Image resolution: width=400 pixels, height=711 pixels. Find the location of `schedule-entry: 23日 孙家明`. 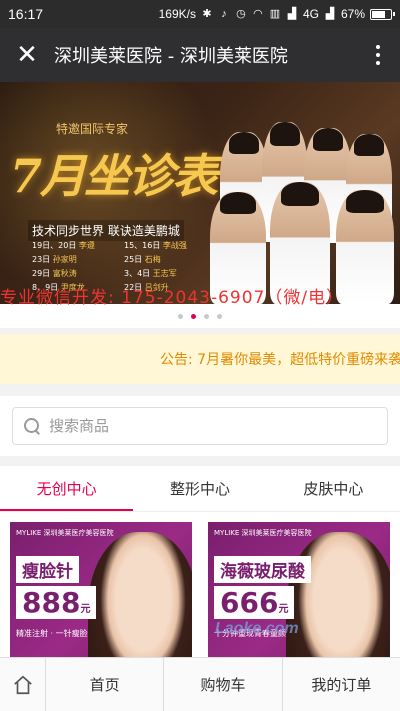

schedule-entry: 23日 孙家明 is located at coordinates (54, 259).